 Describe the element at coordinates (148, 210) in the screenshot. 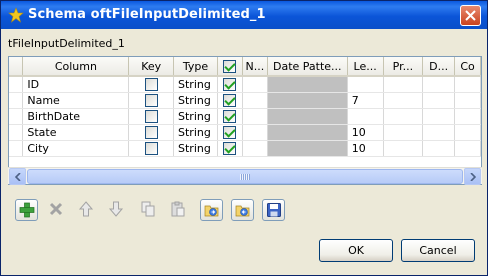

I see `copy-button` at that location.